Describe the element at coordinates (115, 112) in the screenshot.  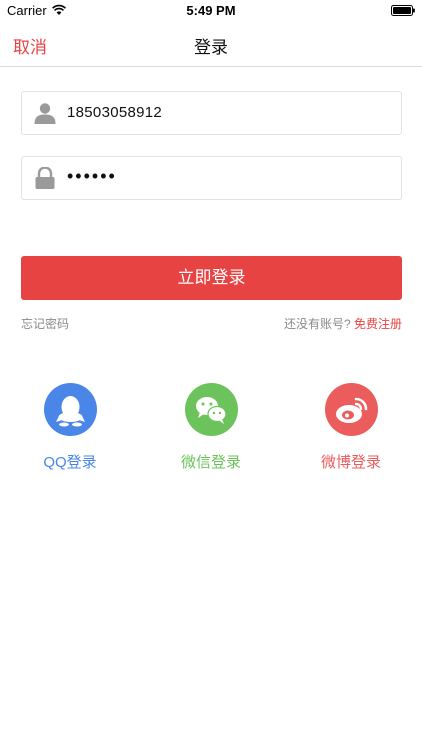
I see `username-value: 18503058912` at that location.